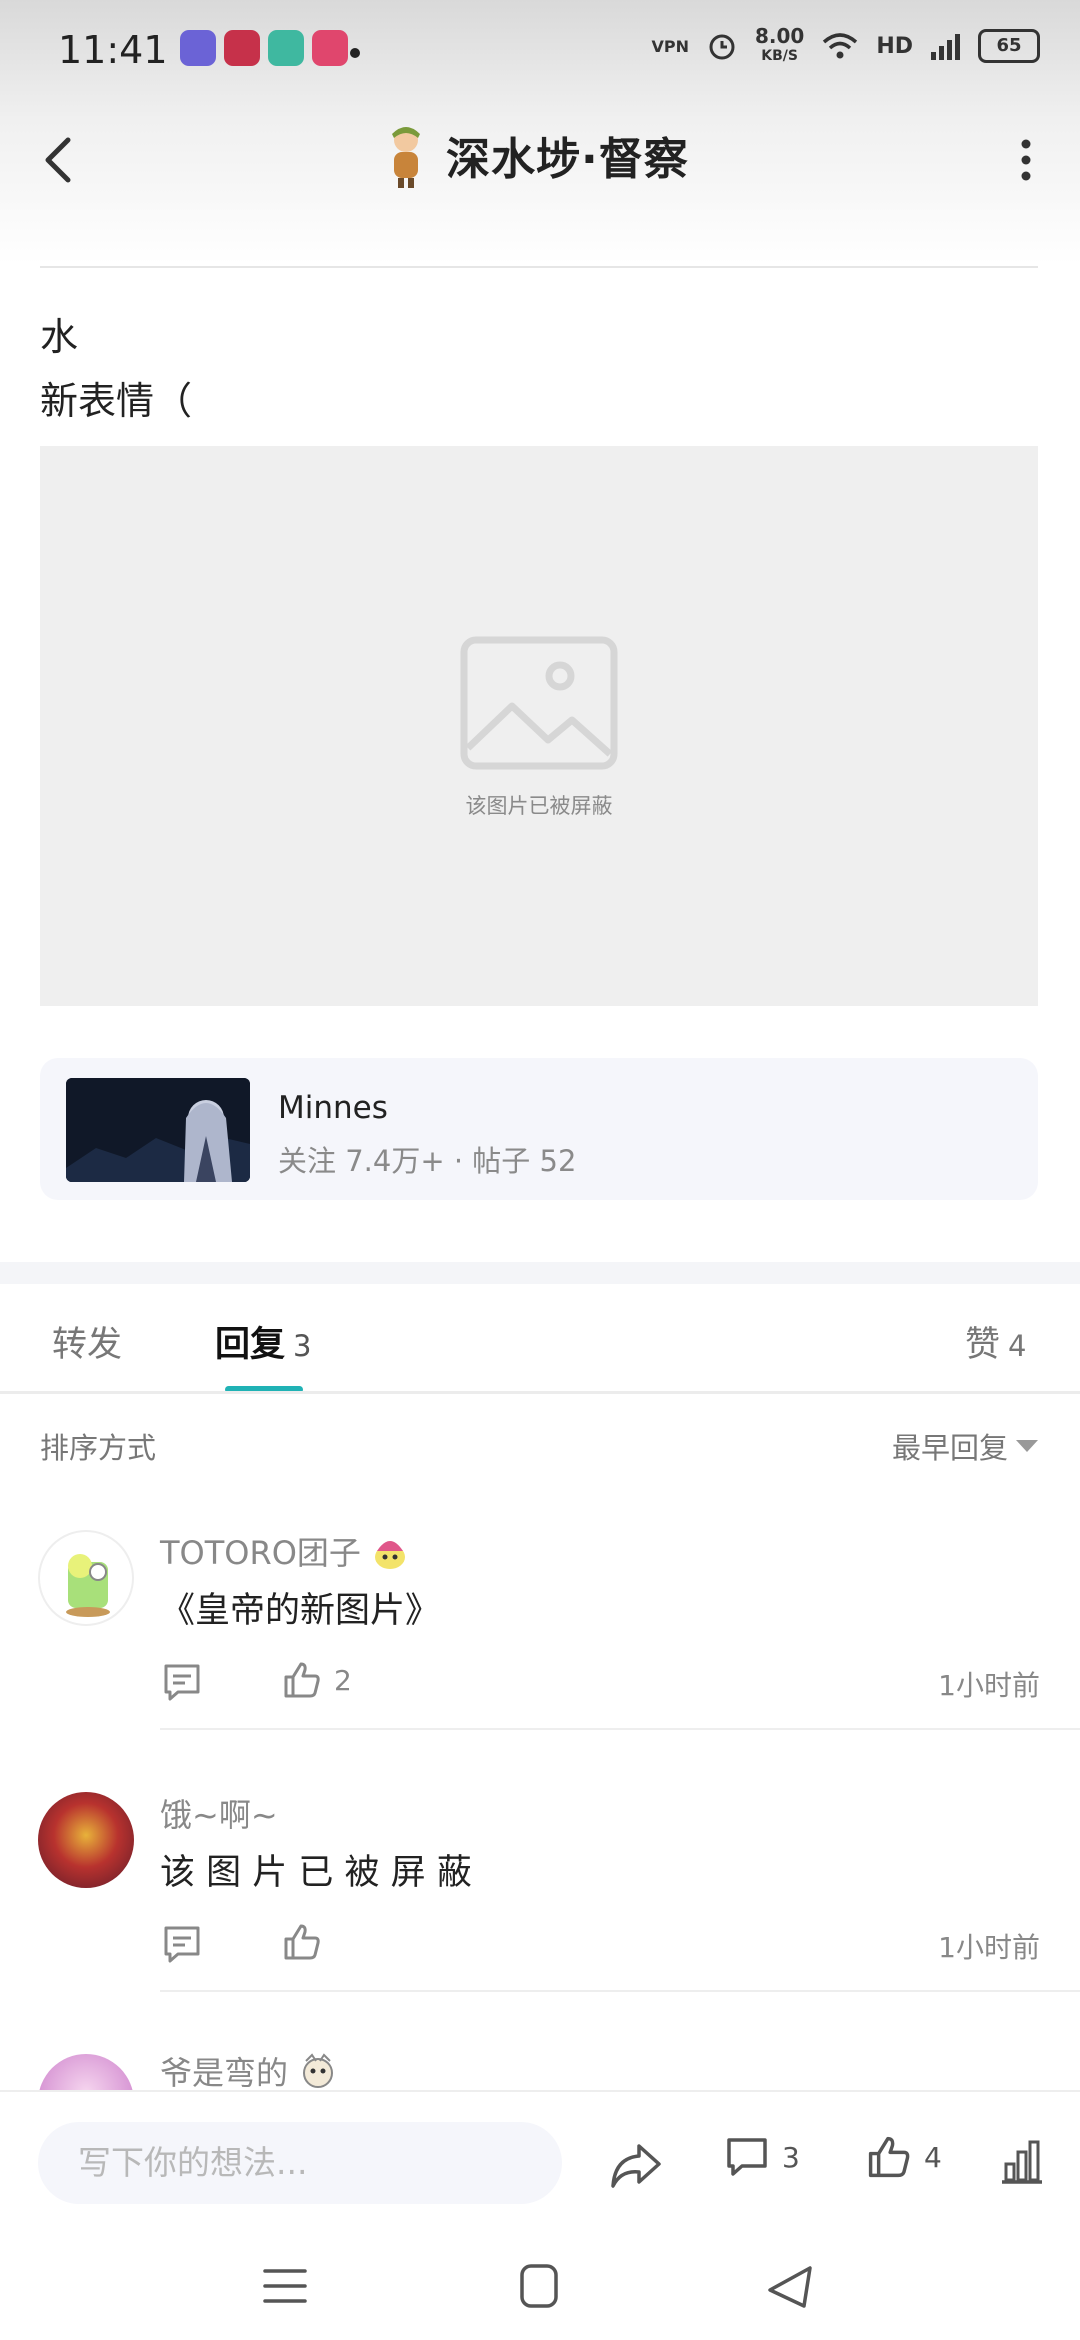 The height and width of the screenshot is (2340, 1080). I want to click on back-triangle-icon, so click(791, 2286).